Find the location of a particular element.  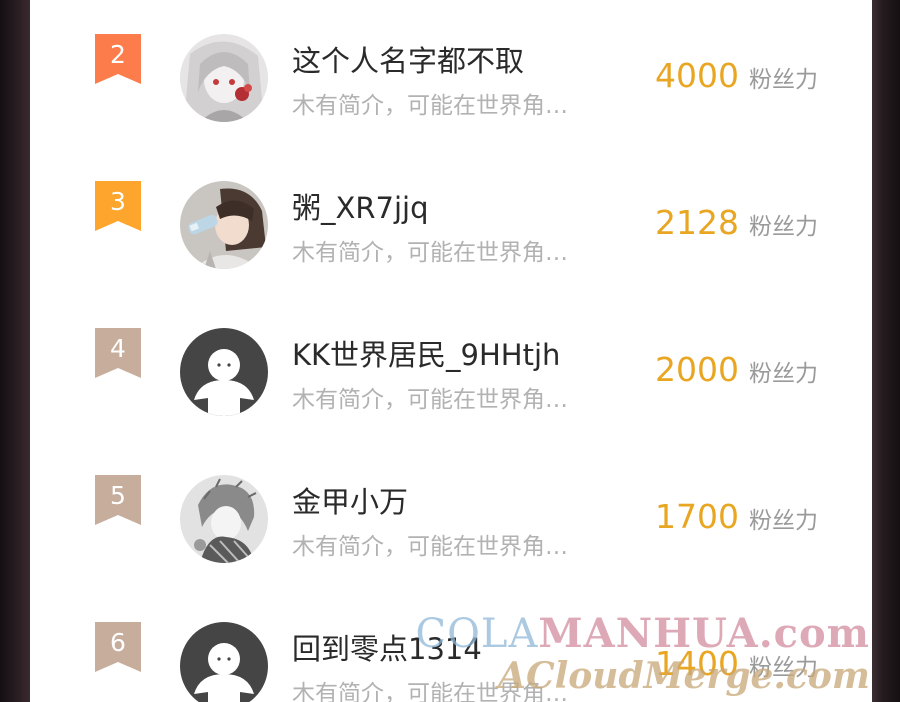

rank-badge: 4 is located at coordinates (118, 353).